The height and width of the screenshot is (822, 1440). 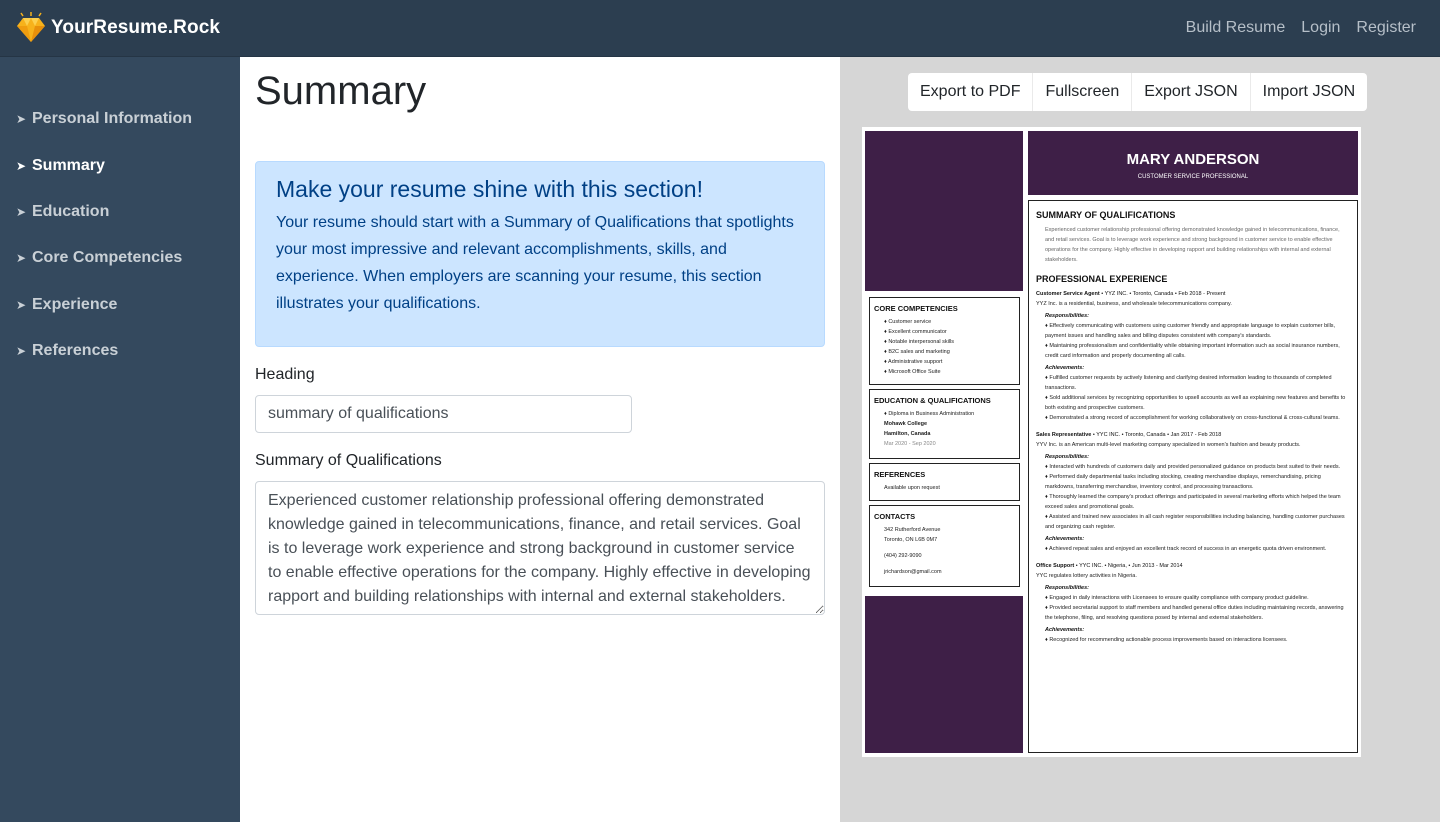 What do you see at coordinates (1293, 28) in the screenshot?
I see `nav-links: Build Resume Login Register` at bounding box center [1293, 28].